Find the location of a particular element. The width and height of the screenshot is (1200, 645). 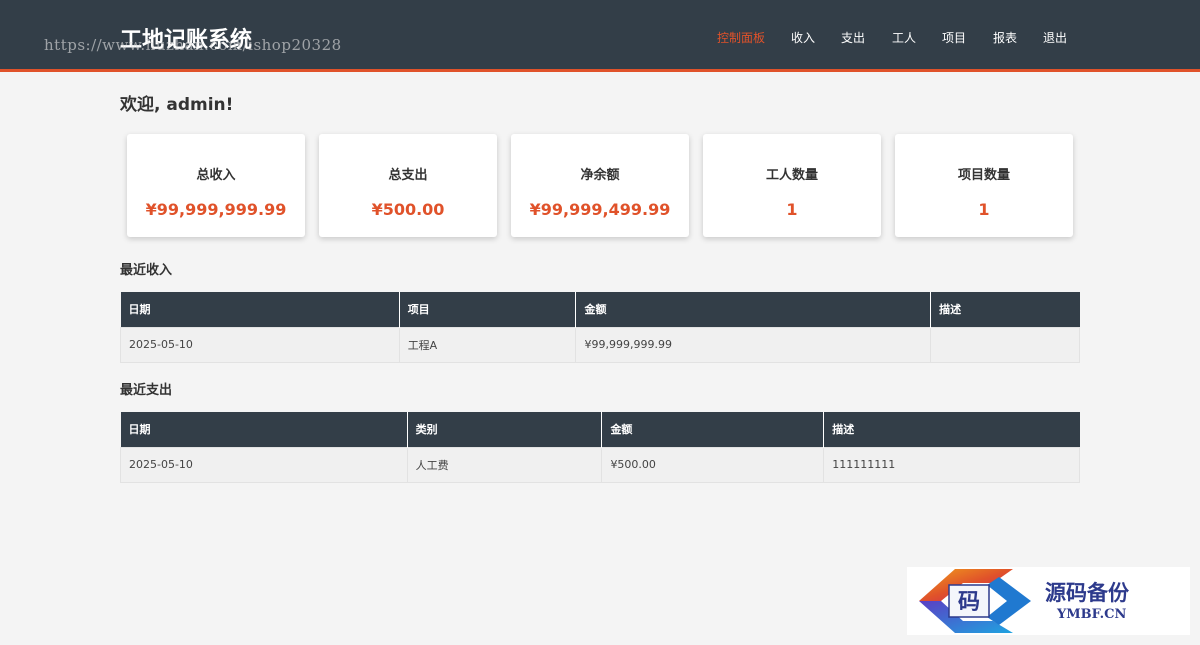

logo-name: 源码备份 is located at coordinates (1087, 592).